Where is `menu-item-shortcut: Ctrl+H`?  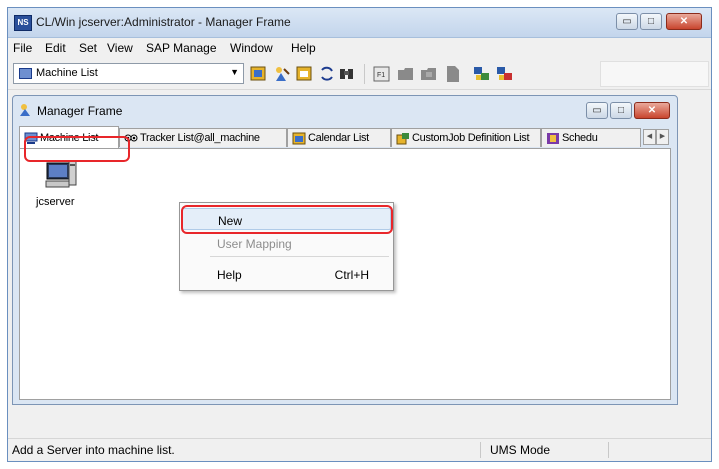 menu-item-shortcut: Ctrl+H is located at coordinates (351, 275).